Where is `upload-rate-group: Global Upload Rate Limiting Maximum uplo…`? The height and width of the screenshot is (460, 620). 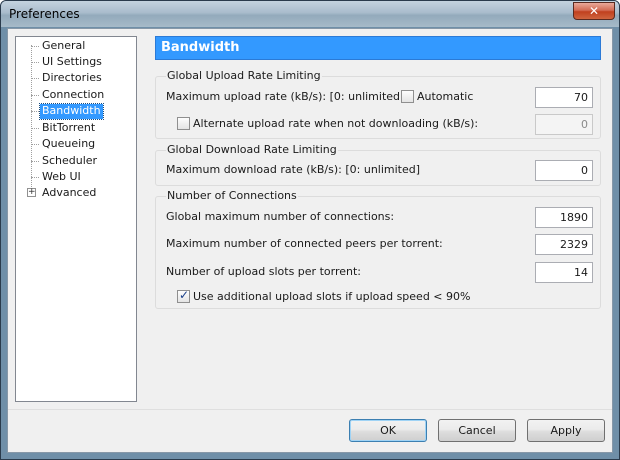
upload-rate-group: Global Upload Rate Limiting Maximum uplo… is located at coordinates (378, 104).